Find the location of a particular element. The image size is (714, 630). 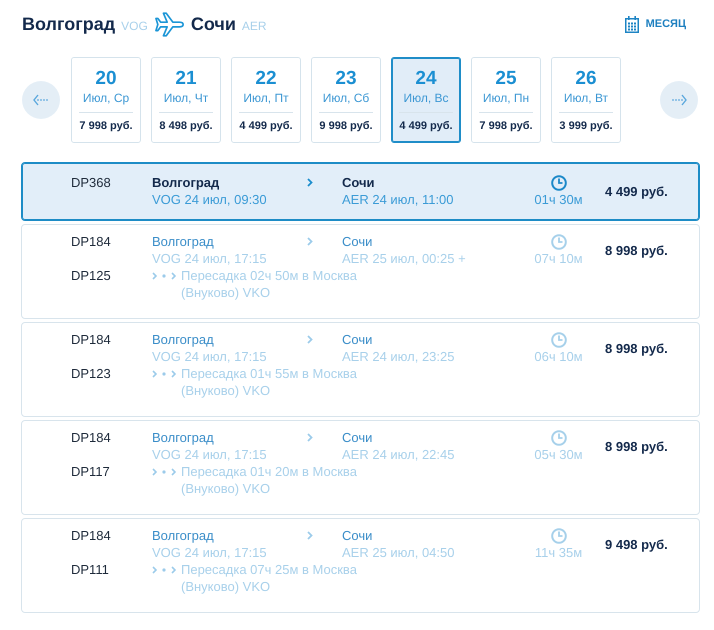

day-number: 23 is located at coordinates (346, 79).